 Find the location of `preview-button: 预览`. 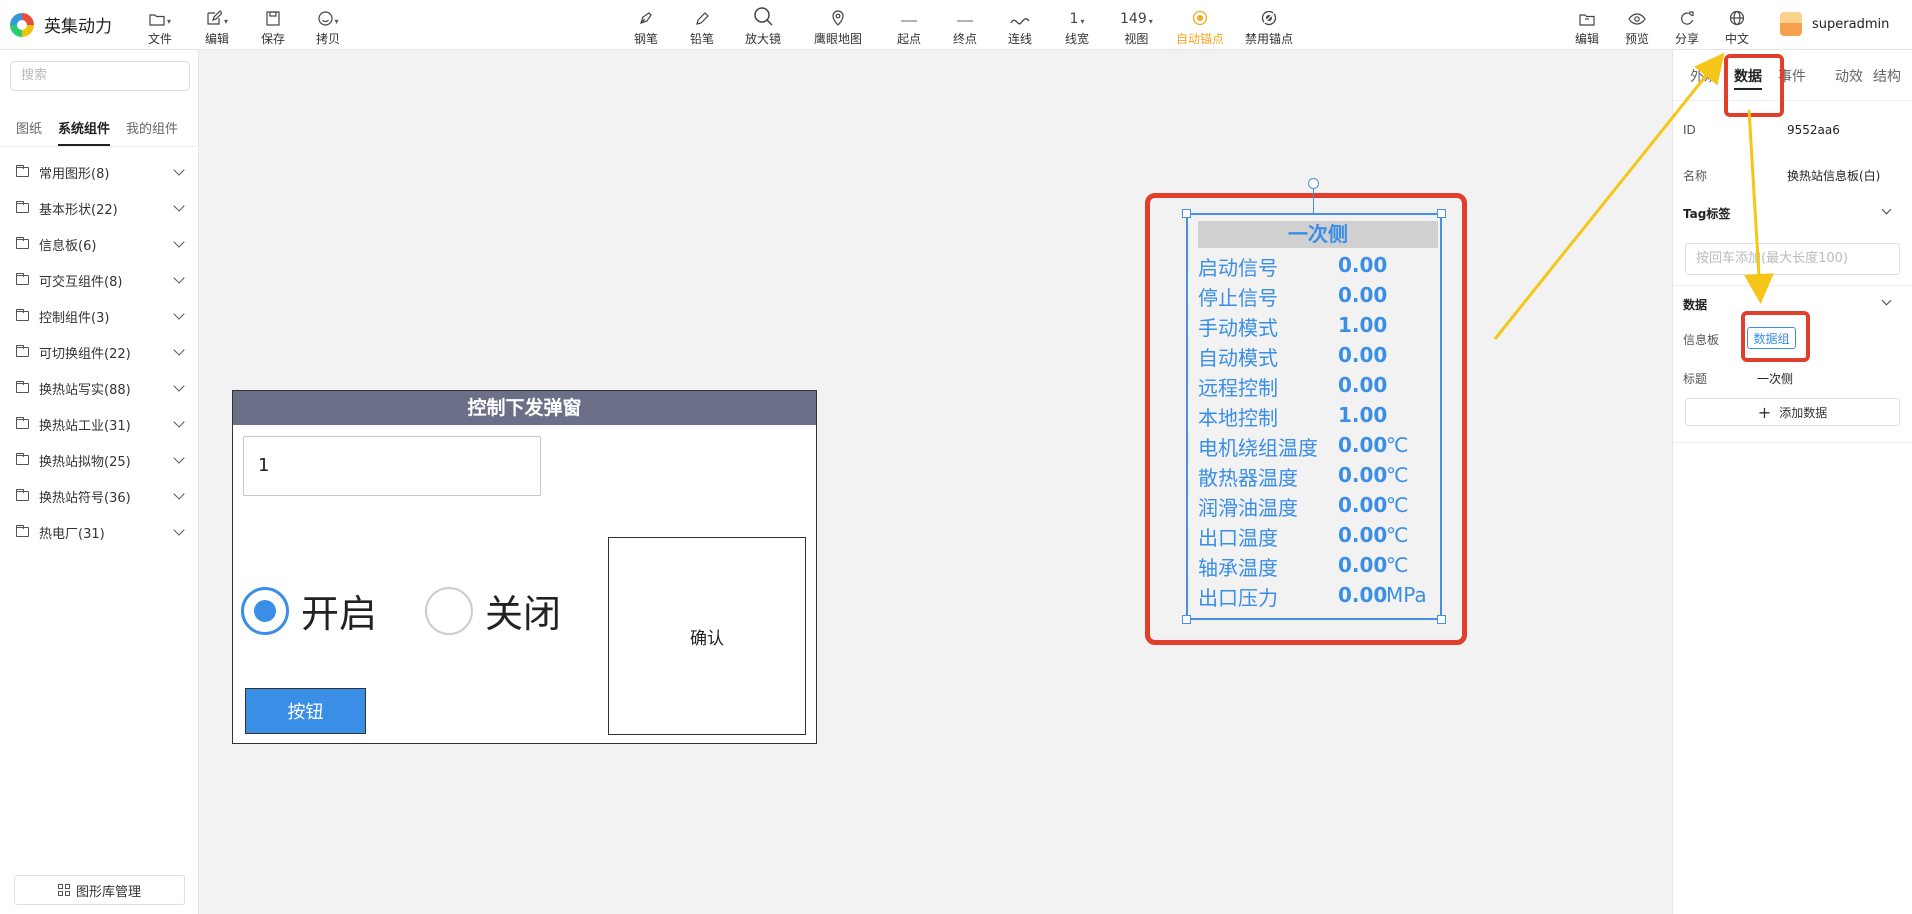

preview-button: 预览 is located at coordinates (1637, 26).